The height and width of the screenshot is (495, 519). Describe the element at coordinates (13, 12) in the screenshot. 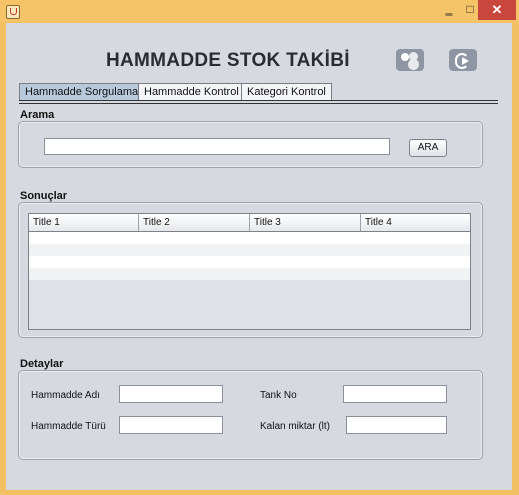

I see `java-cup-icon` at that location.